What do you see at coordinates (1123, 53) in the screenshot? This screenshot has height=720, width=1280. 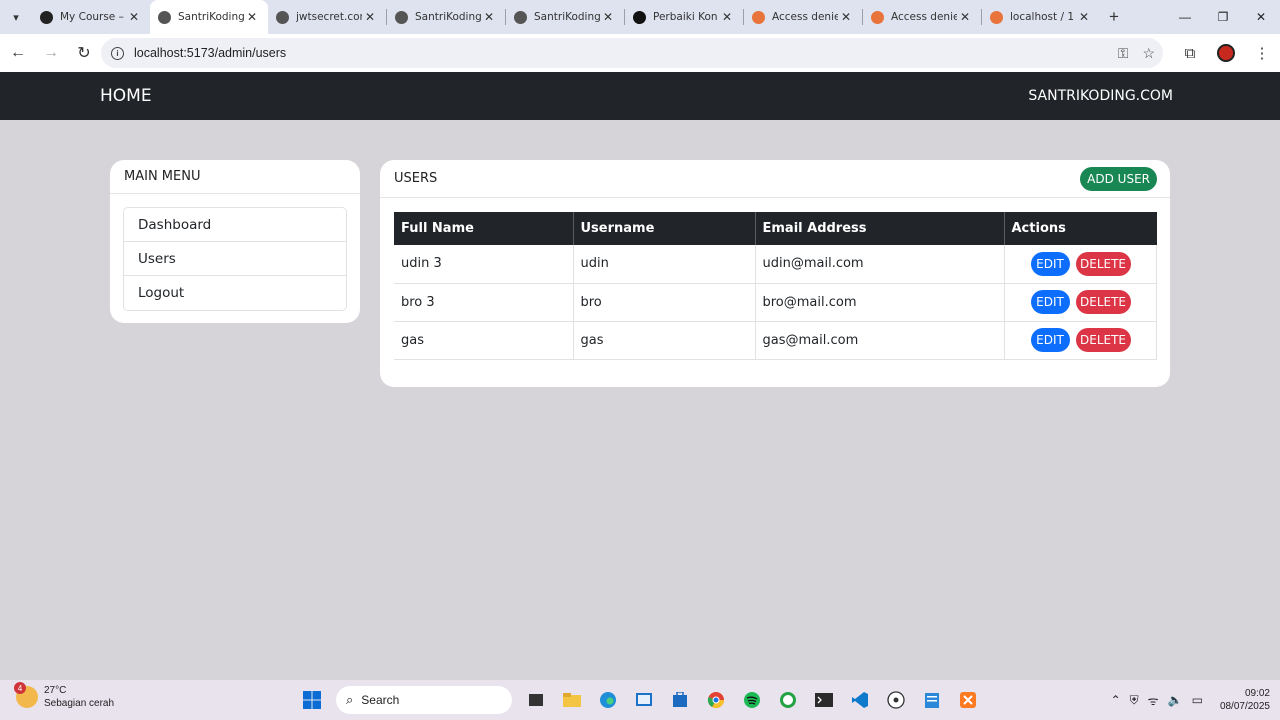 I see `password-key-icon: ⚿` at bounding box center [1123, 53].